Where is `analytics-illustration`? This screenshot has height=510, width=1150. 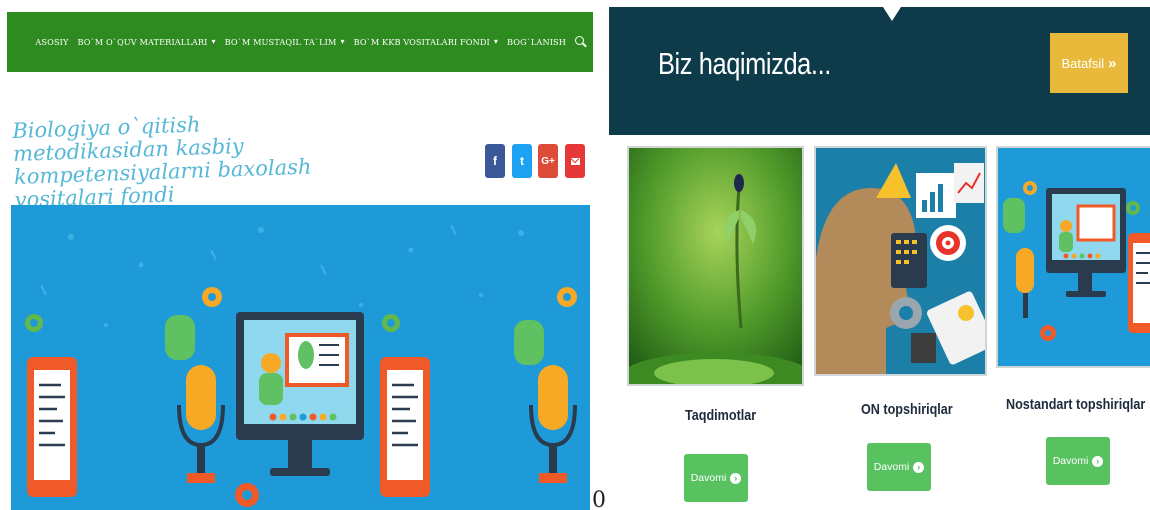 analytics-illustration is located at coordinates (900, 261).